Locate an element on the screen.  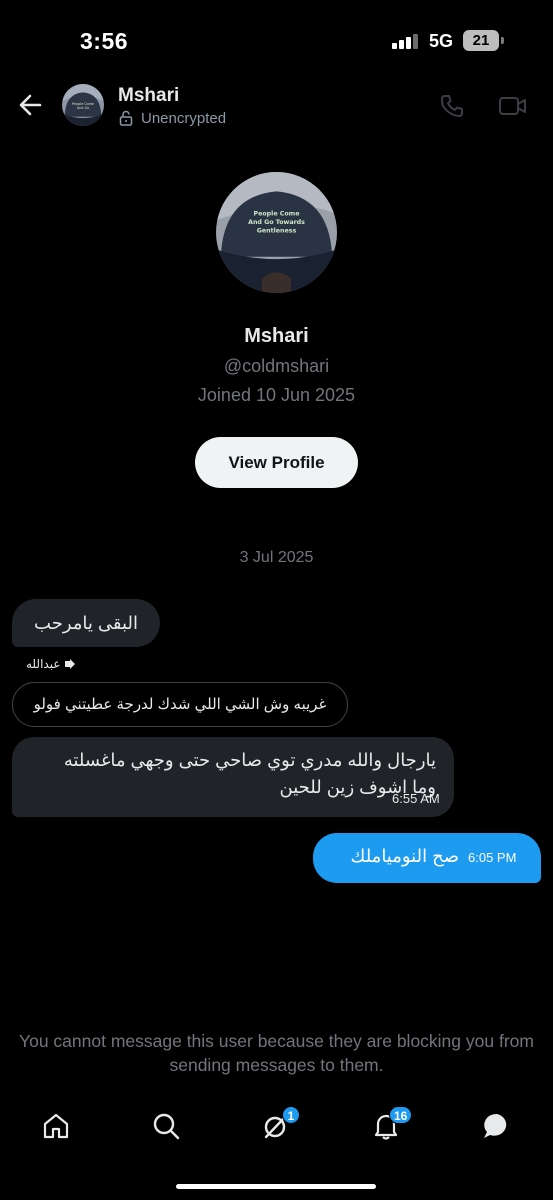
reply-indicator: عبدالله is located at coordinates (51, 664).